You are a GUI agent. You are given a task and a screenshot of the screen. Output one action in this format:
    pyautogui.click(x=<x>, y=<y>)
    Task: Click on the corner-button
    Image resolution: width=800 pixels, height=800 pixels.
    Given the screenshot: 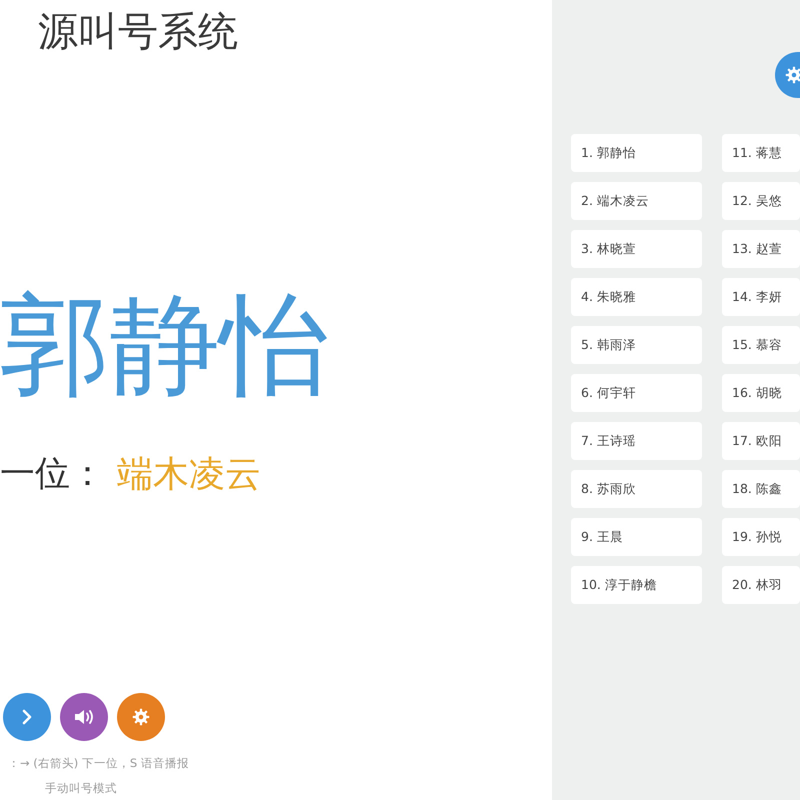 What is the action you would take?
    pyautogui.click(x=787, y=75)
    